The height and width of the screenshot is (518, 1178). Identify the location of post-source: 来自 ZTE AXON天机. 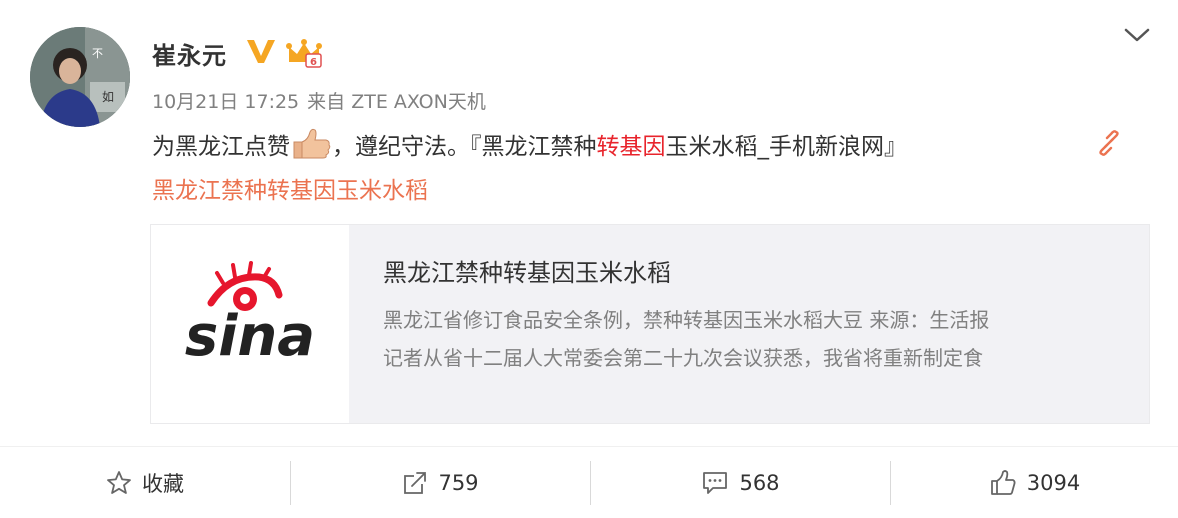
(396, 102).